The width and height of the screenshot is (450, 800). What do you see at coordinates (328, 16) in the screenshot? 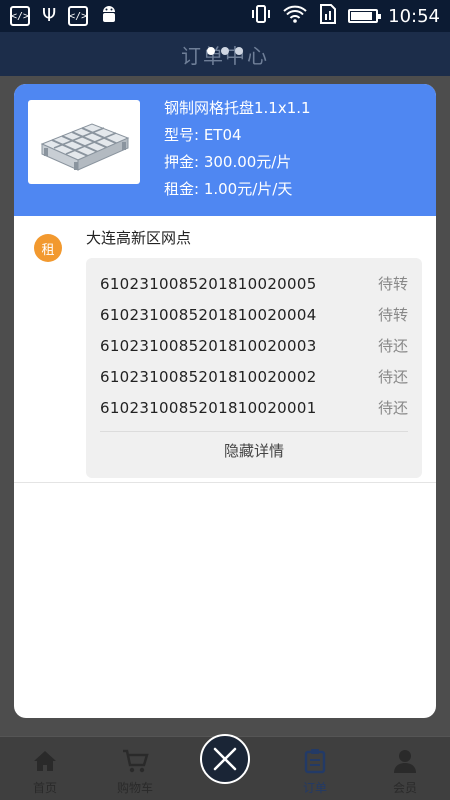
I see `sim-icon` at bounding box center [328, 16].